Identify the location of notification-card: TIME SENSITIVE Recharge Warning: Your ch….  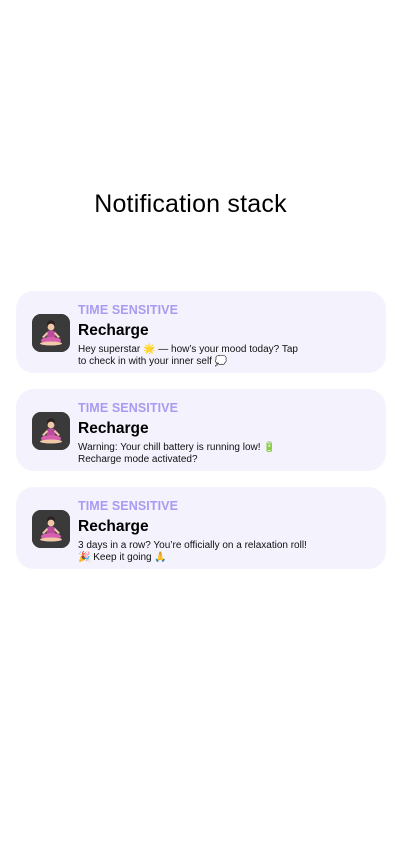
(201, 430).